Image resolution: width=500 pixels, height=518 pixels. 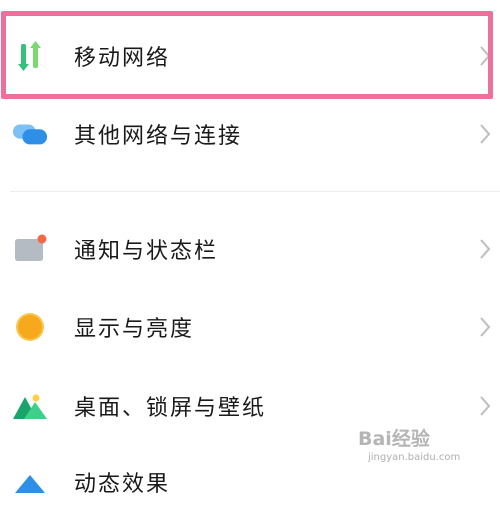 I want to click on connection-bubbles-icon, so click(x=30, y=134).